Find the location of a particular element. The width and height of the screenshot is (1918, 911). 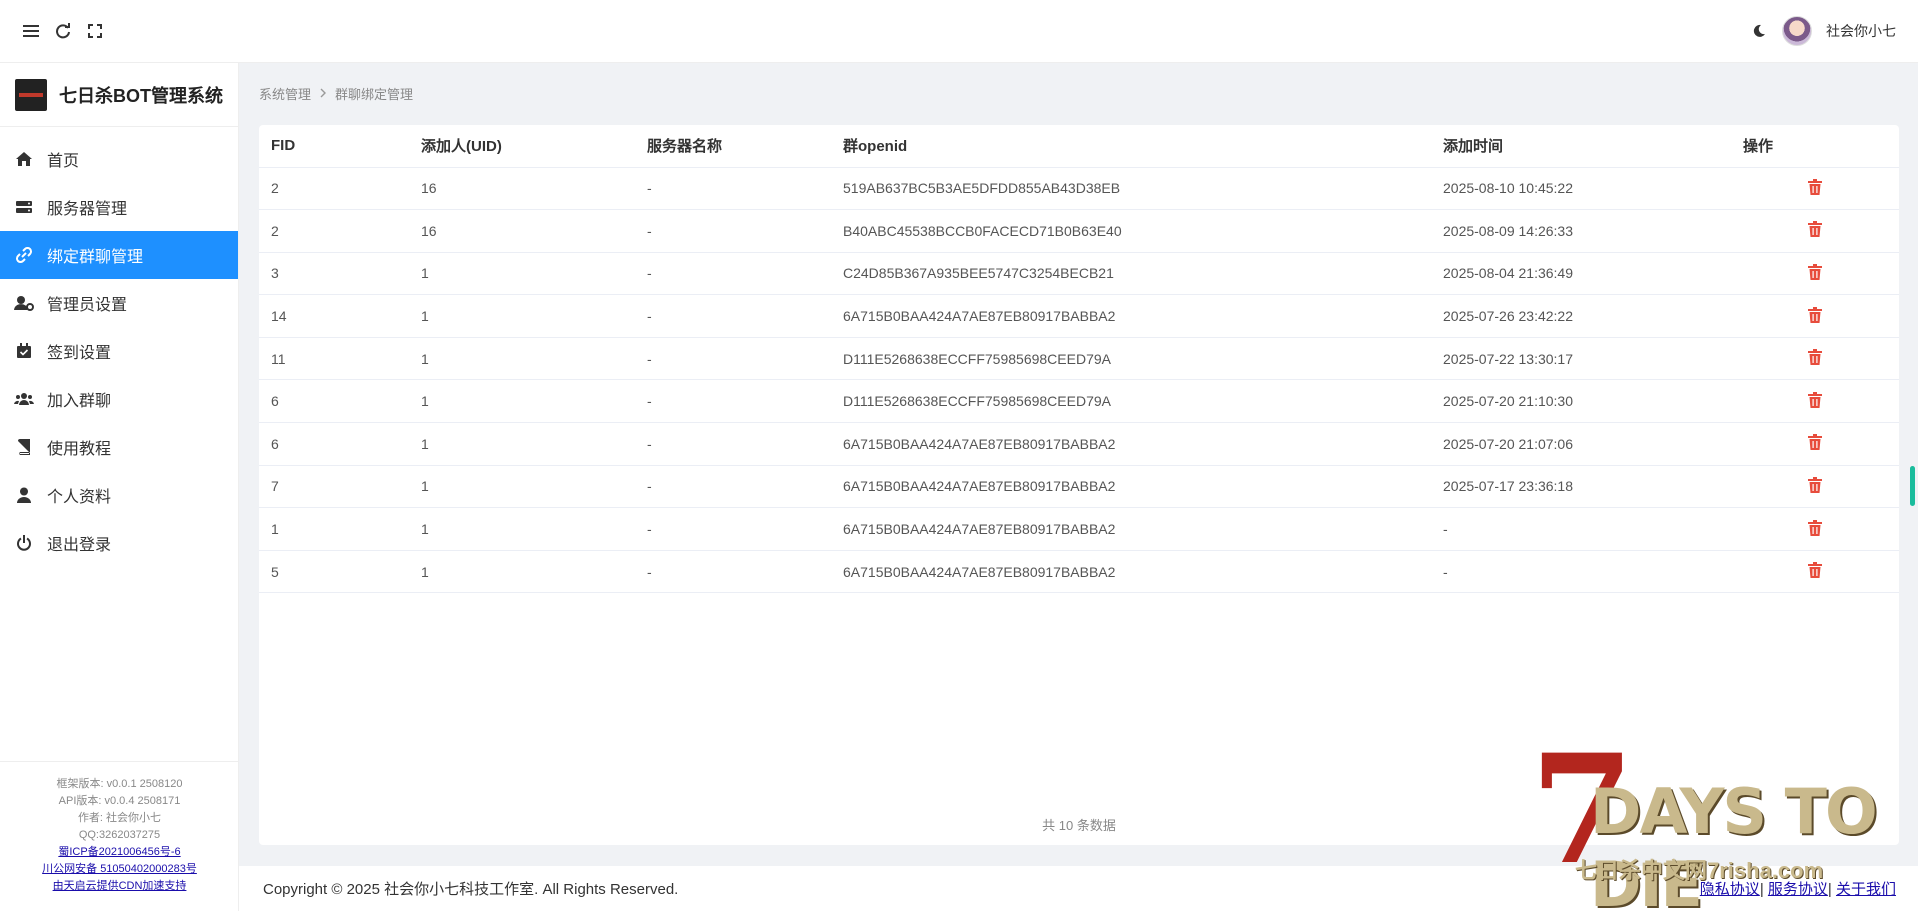

api-version: API版本: v0.0.4 2508171 is located at coordinates (119, 801).